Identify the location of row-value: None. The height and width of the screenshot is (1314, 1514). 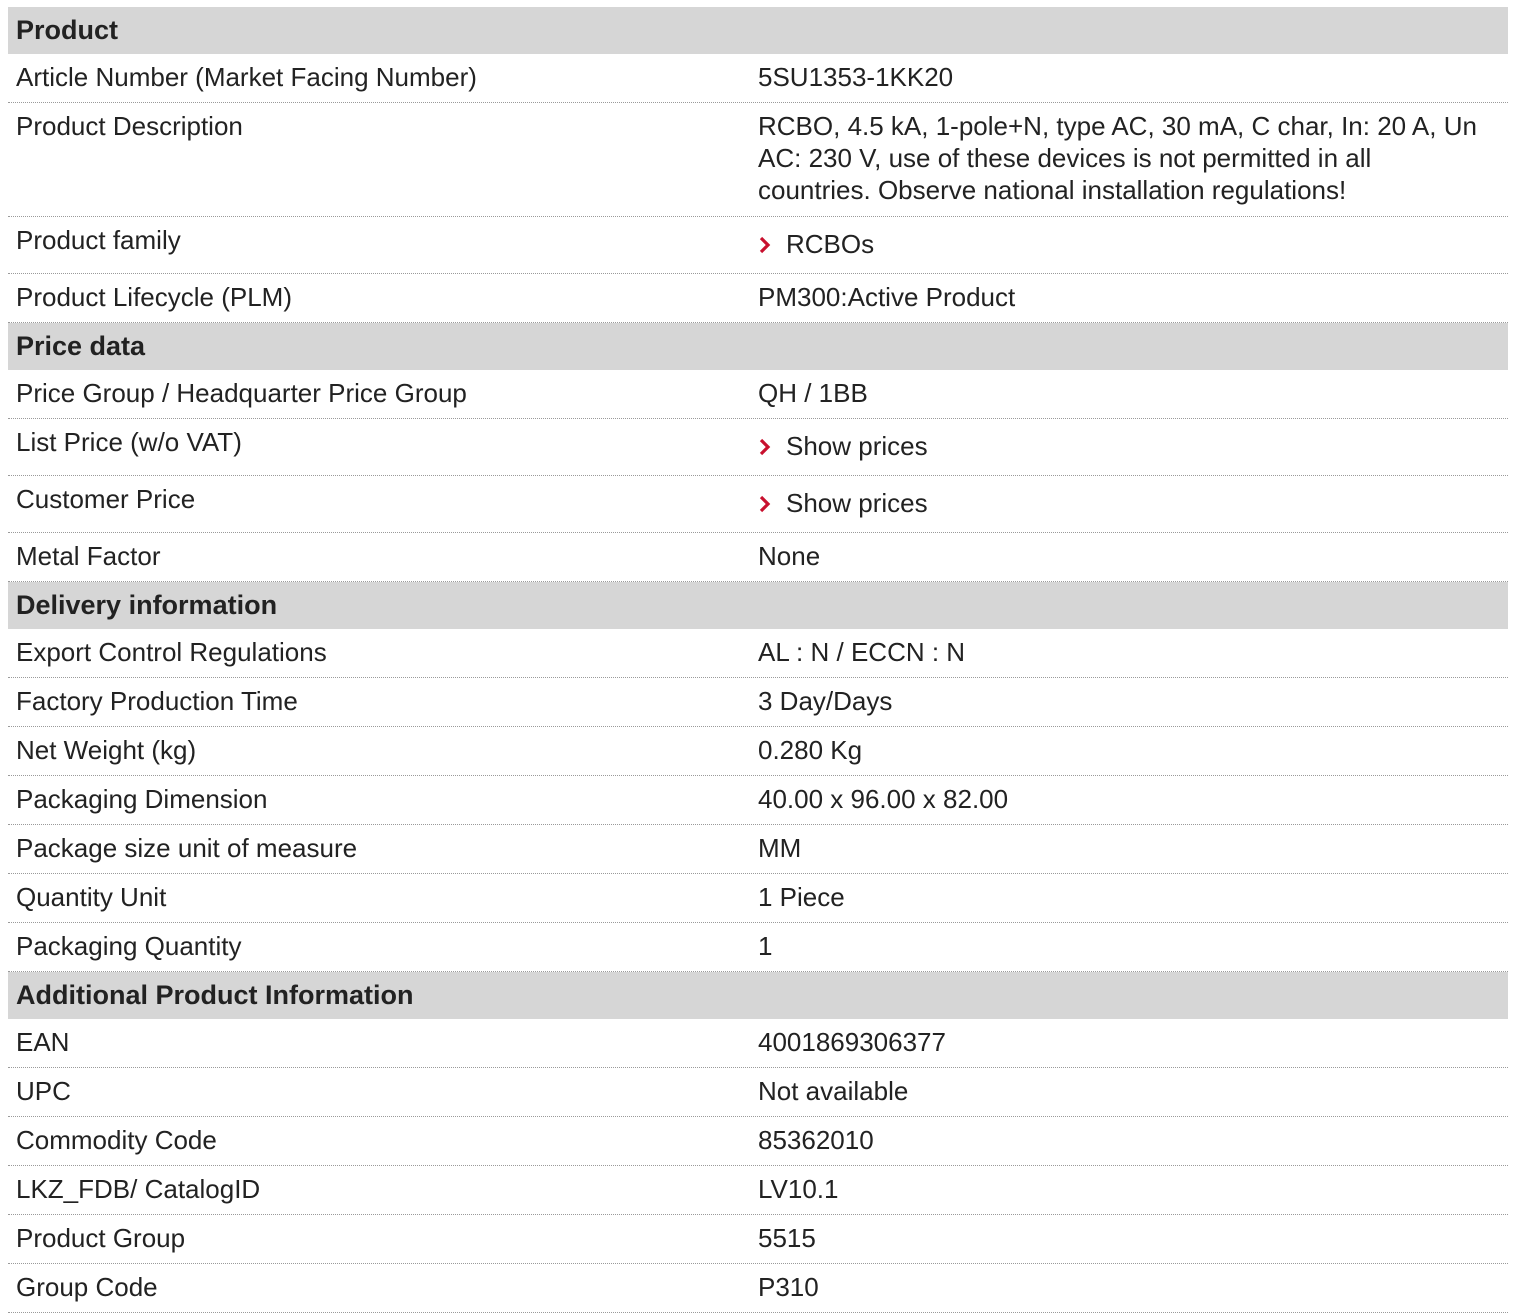
(789, 556).